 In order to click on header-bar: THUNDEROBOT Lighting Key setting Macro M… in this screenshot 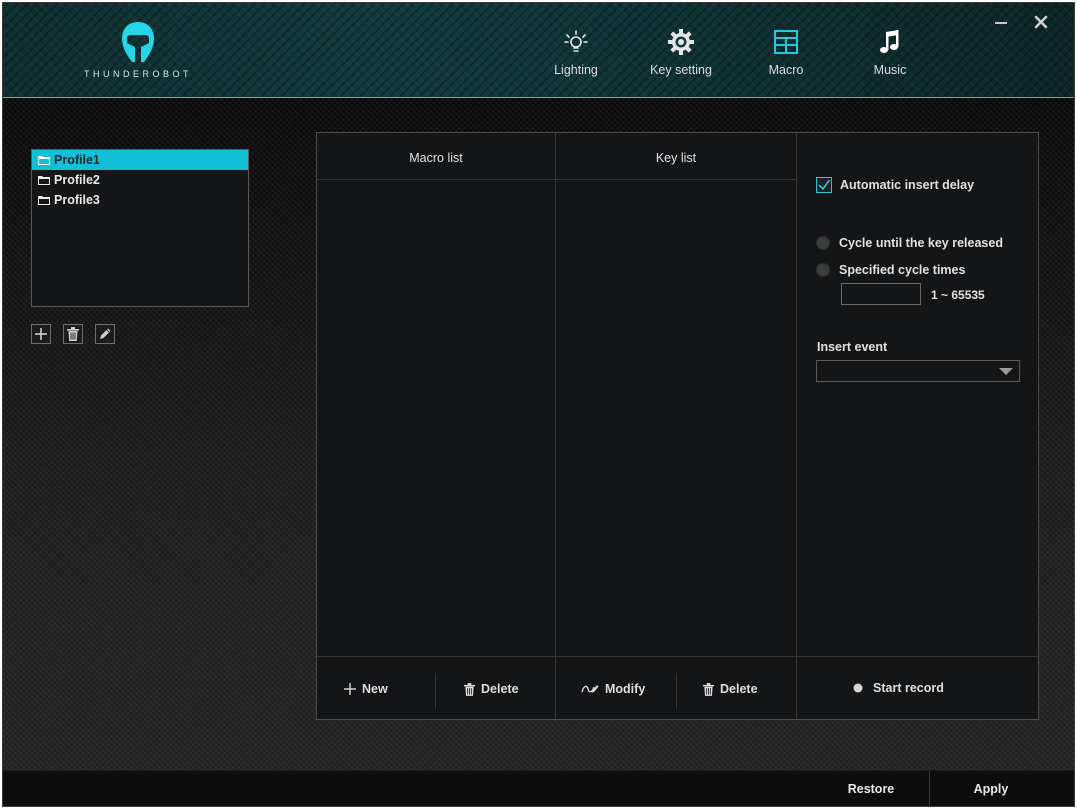, I will do `click(538, 50)`.